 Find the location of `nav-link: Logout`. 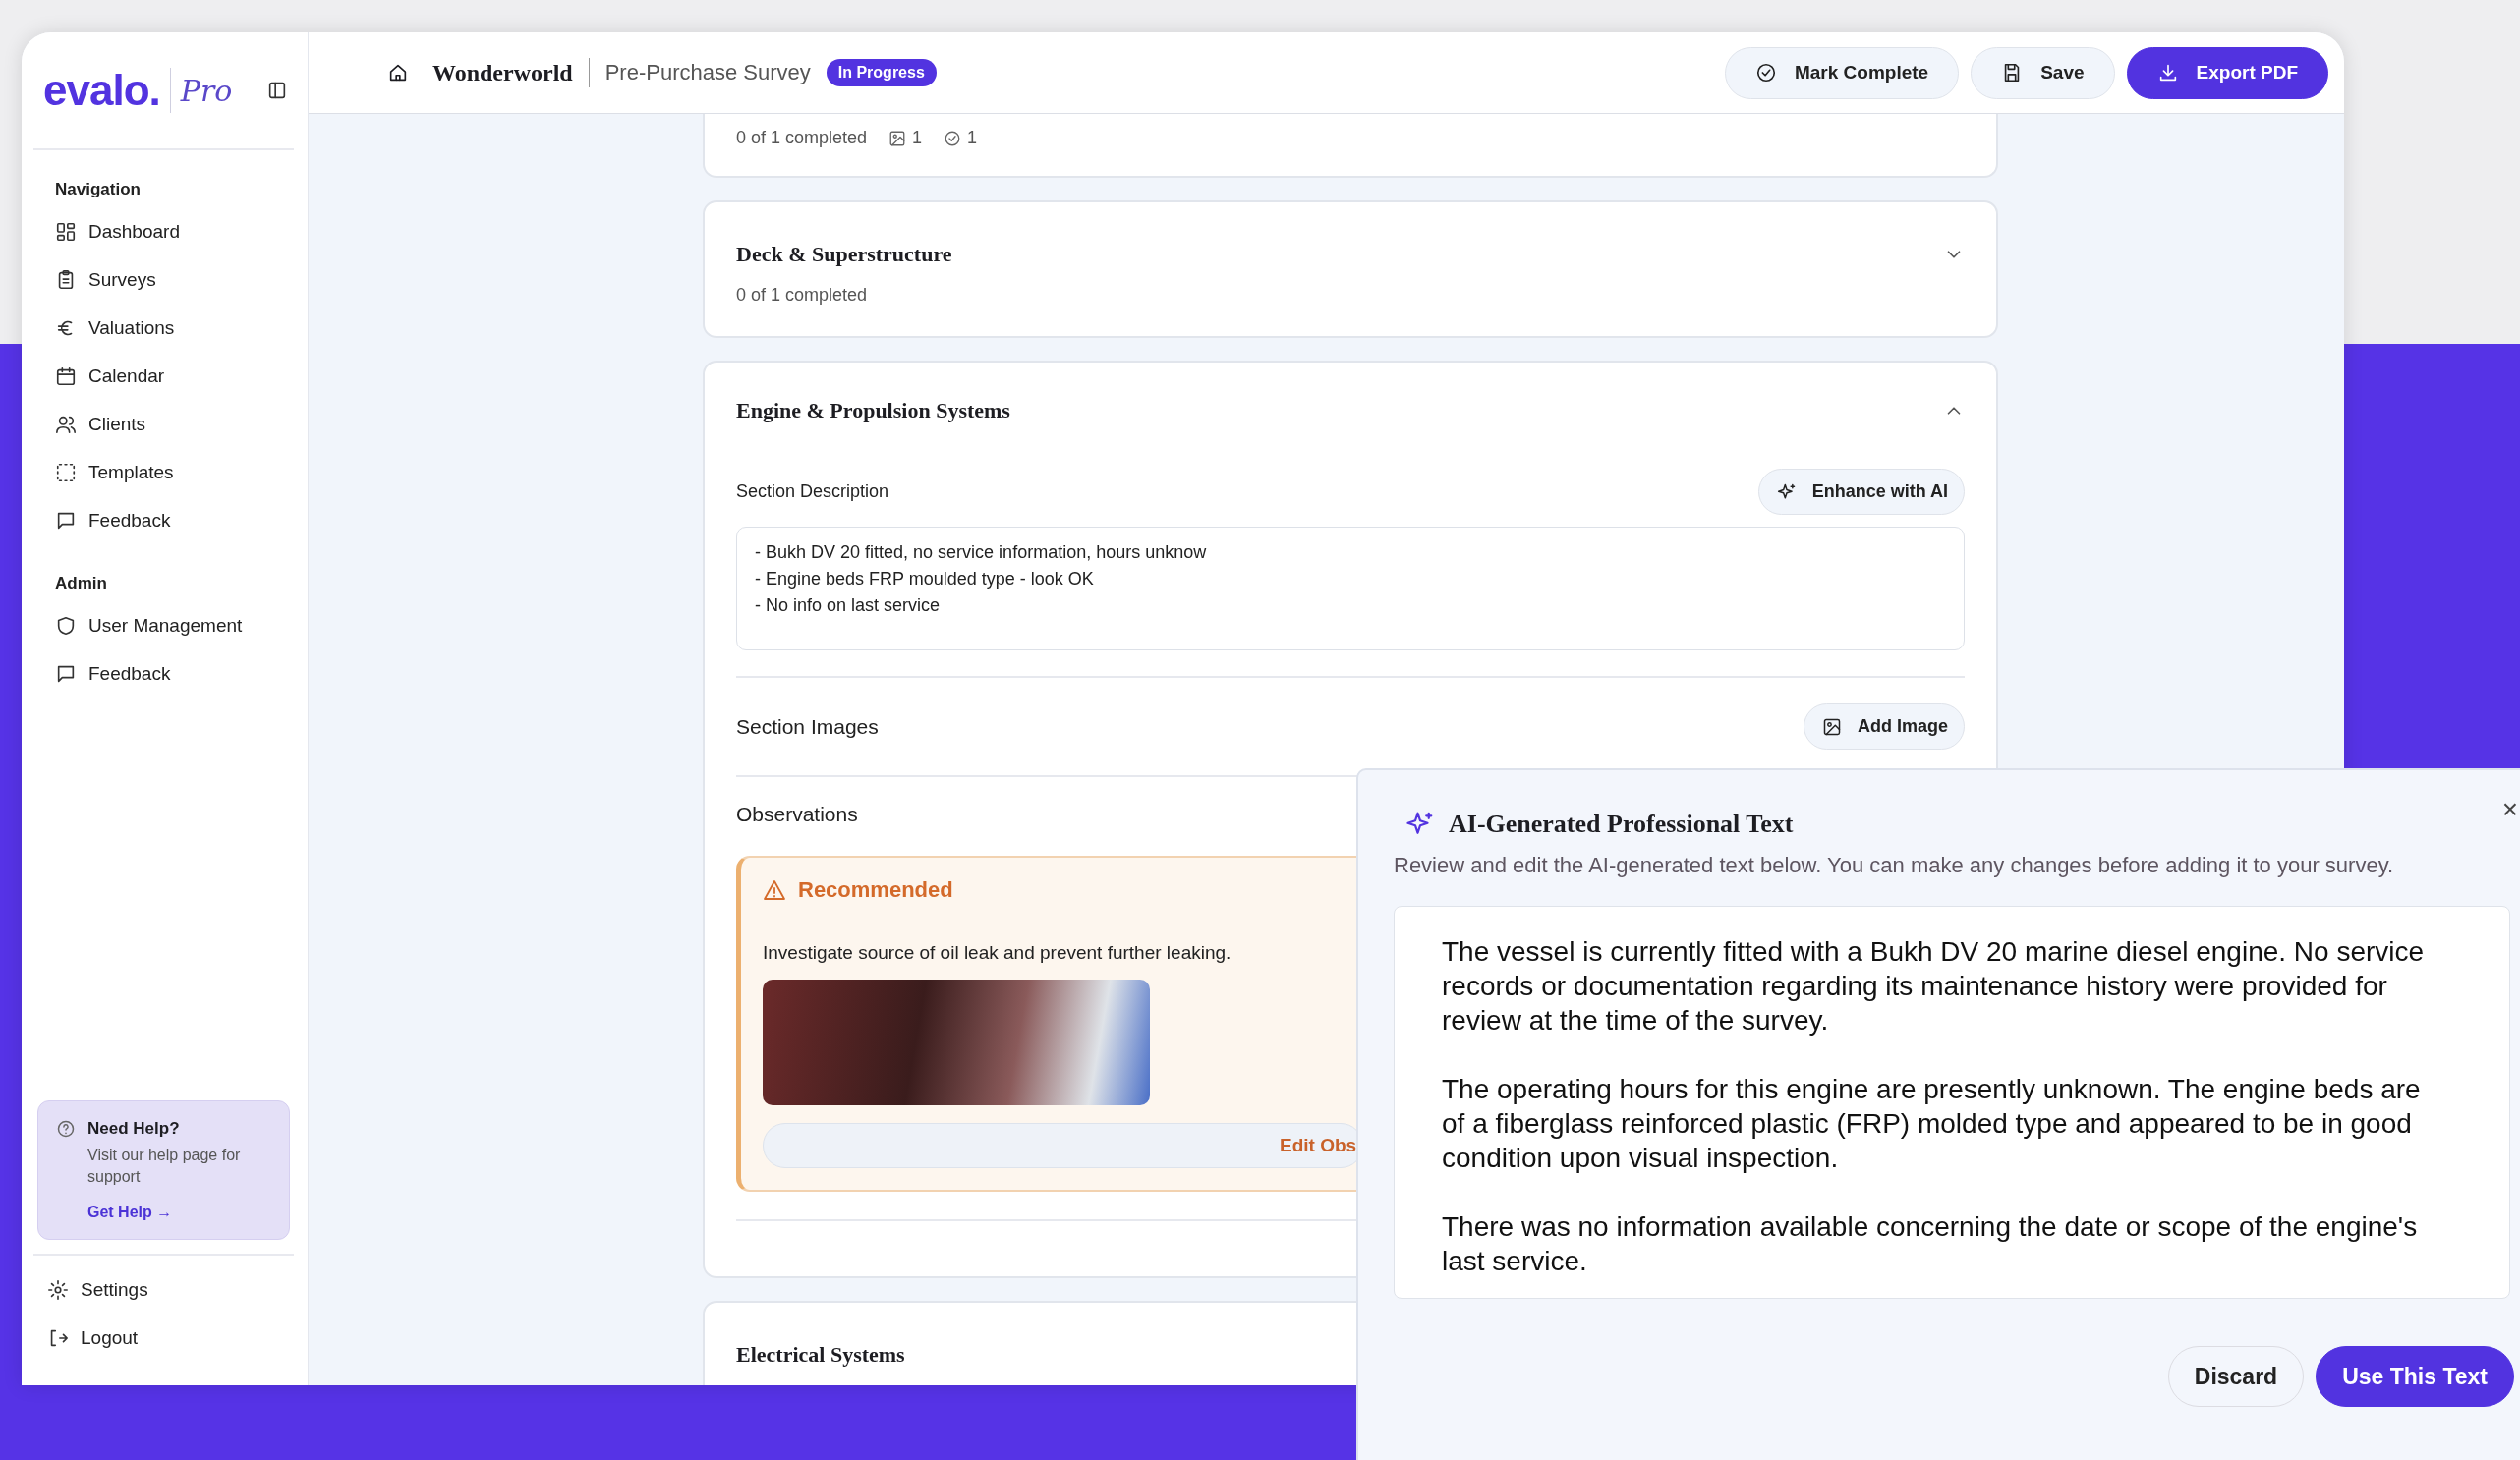

nav-link: Logout is located at coordinates (110, 1337).